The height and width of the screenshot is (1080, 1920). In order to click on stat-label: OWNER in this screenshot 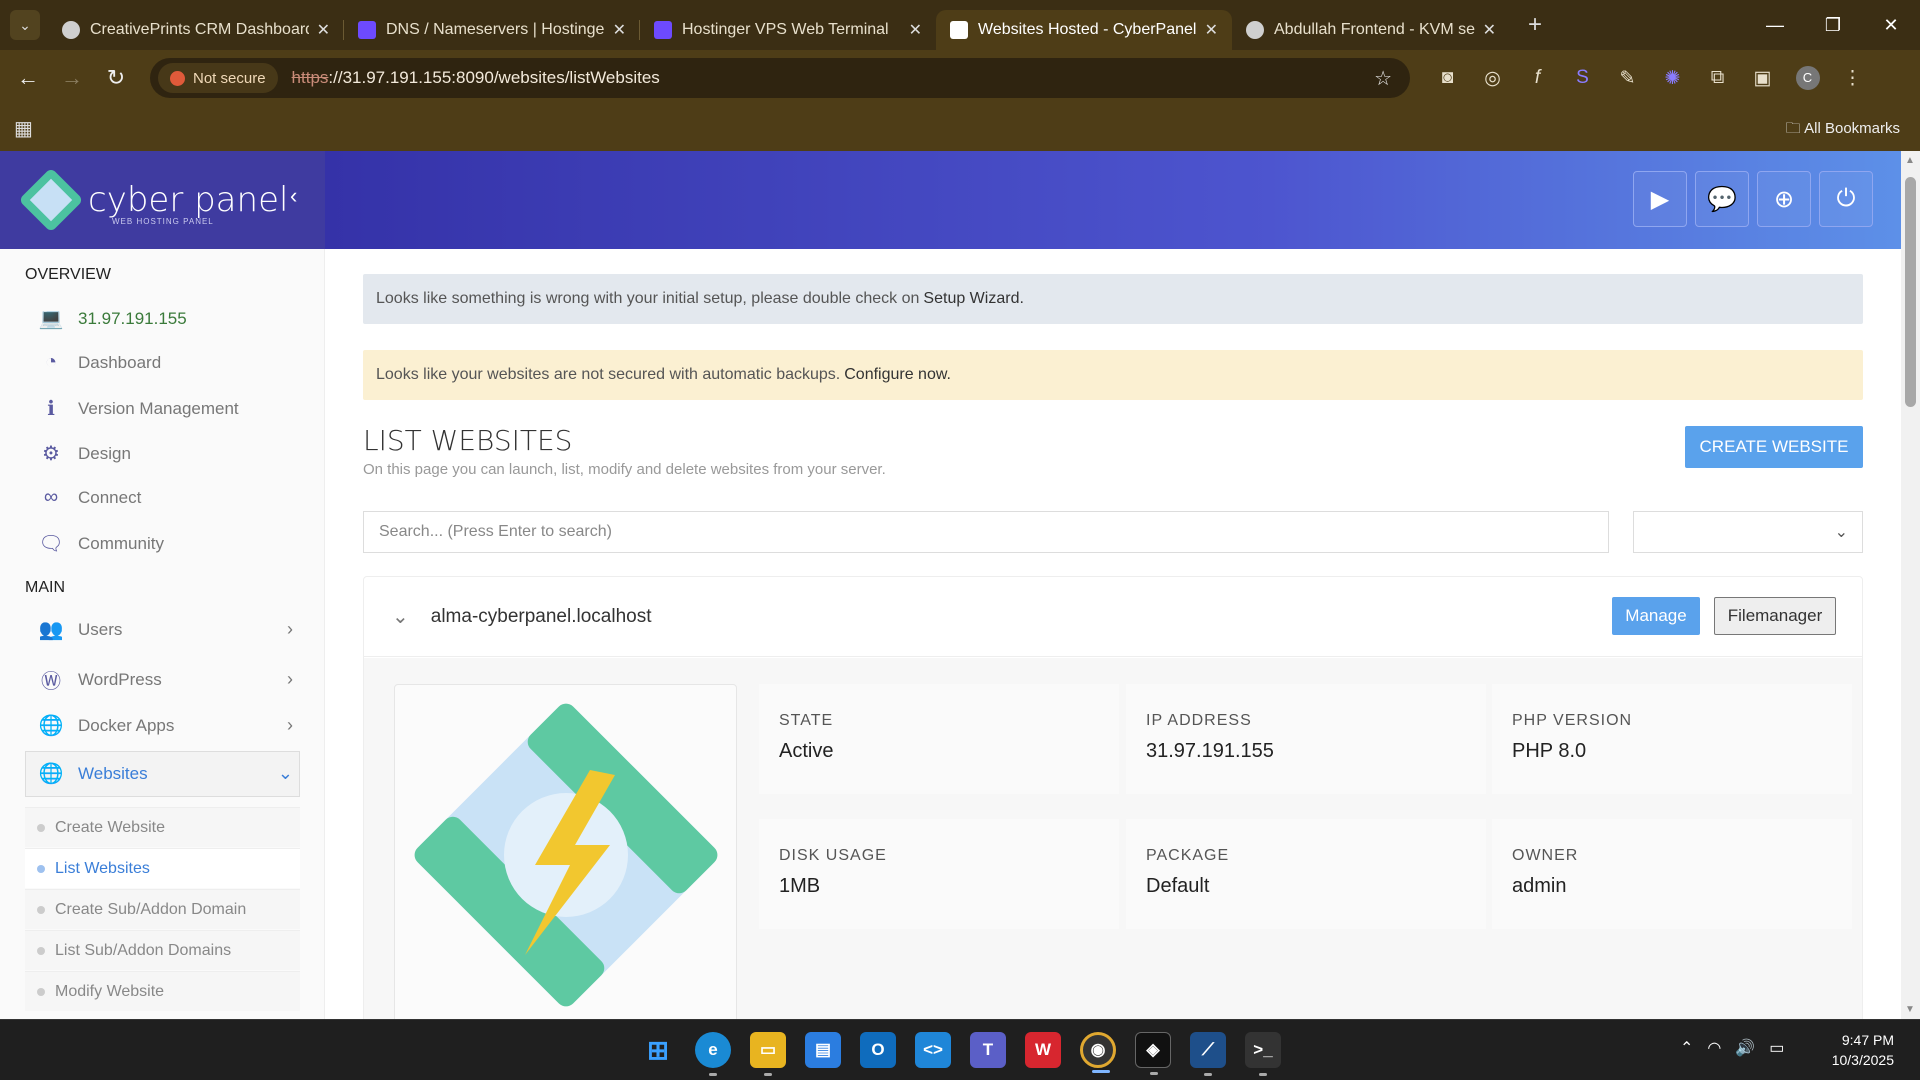, I will do `click(1545, 855)`.